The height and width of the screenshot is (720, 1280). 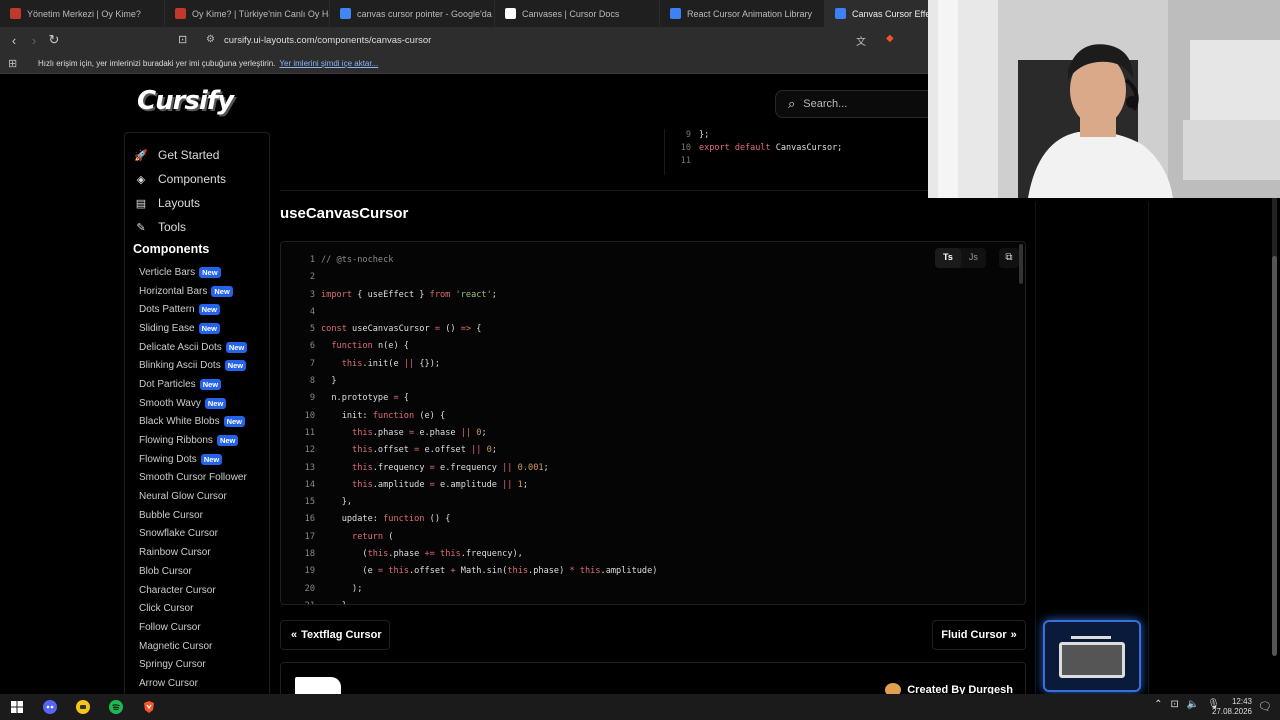 I want to click on component-link-label: Follow Cursor, so click(x=170, y=627).